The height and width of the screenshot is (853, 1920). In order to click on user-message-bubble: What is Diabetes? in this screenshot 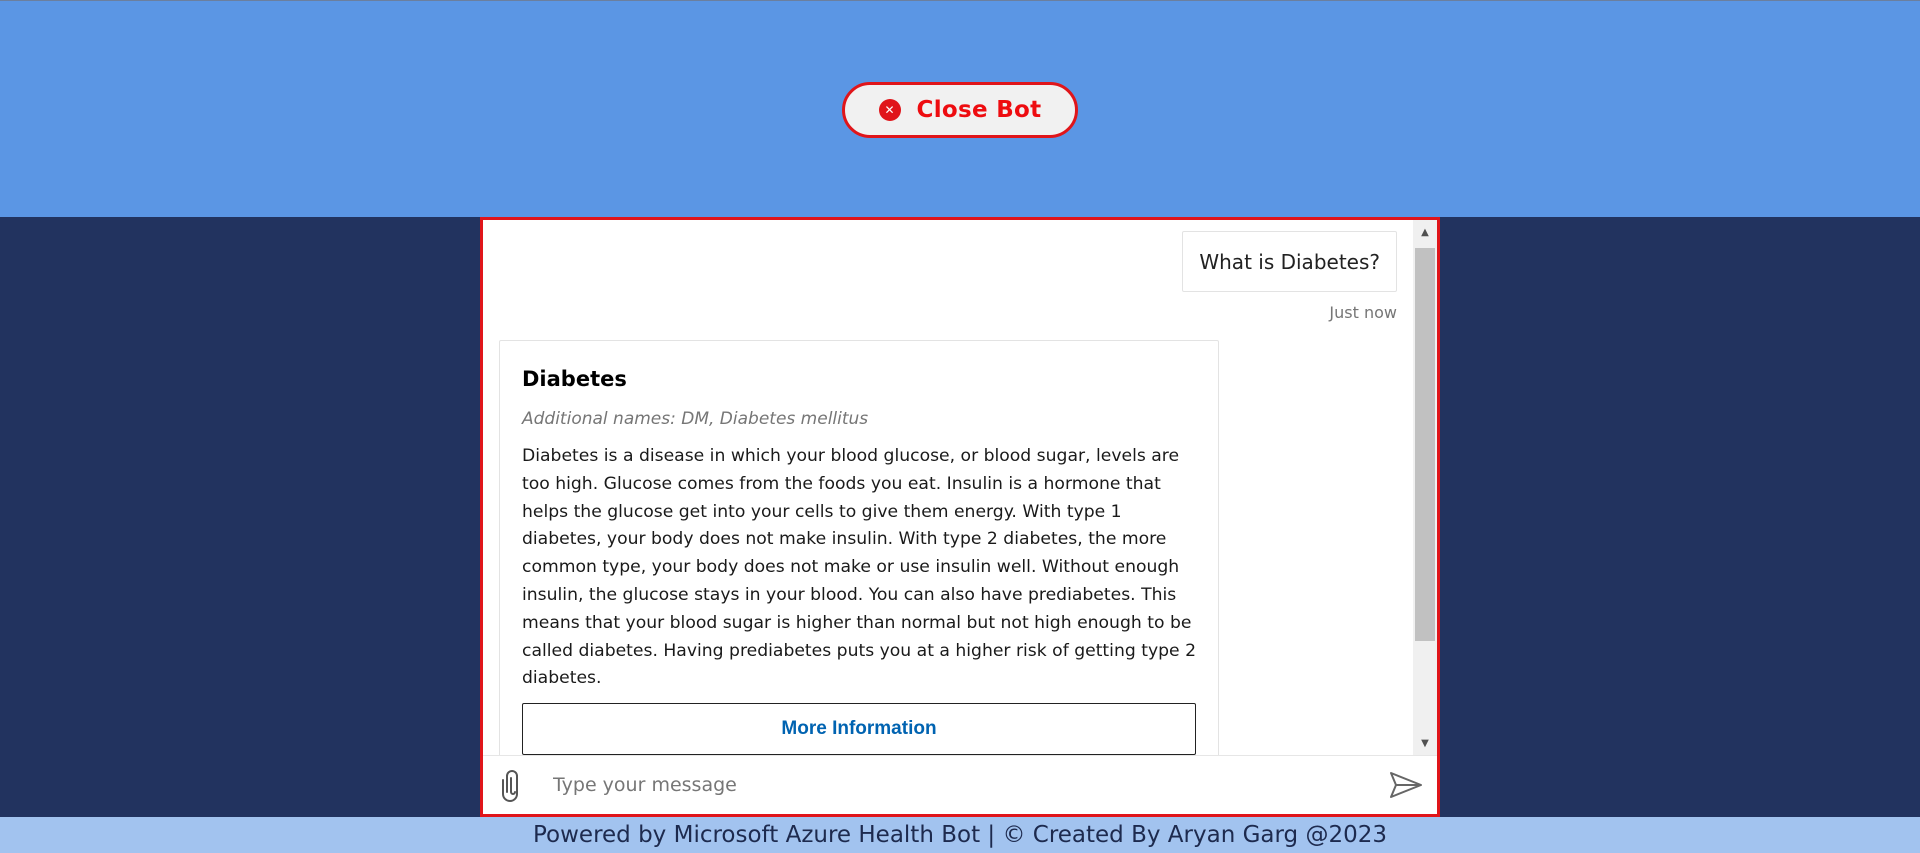, I will do `click(1289, 261)`.